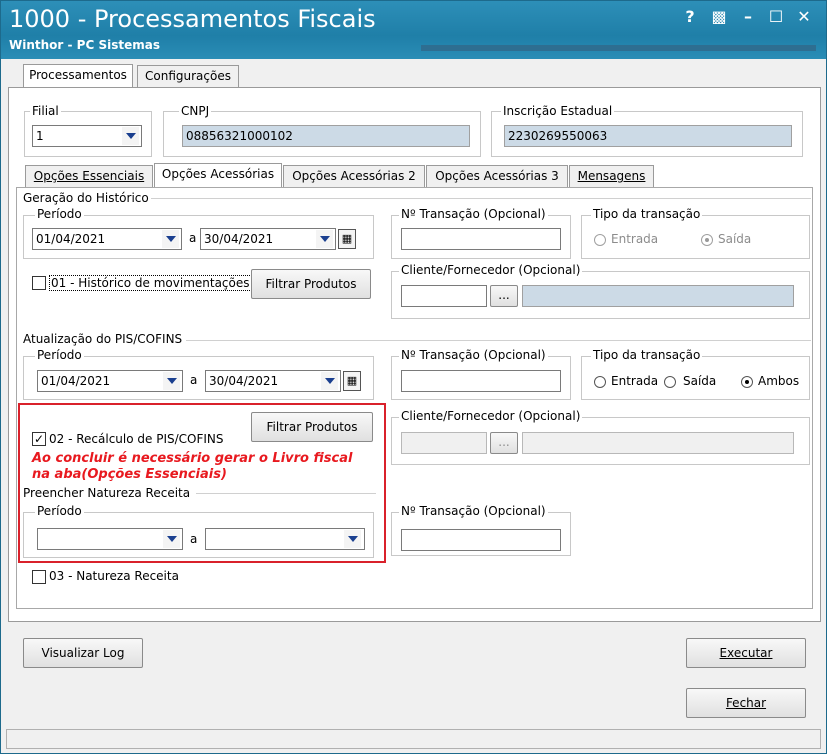 The width and height of the screenshot is (827, 754). Describe the element at coordinates (600, 240) in the screenshot. I see `historico-radio-entrada` at that location.